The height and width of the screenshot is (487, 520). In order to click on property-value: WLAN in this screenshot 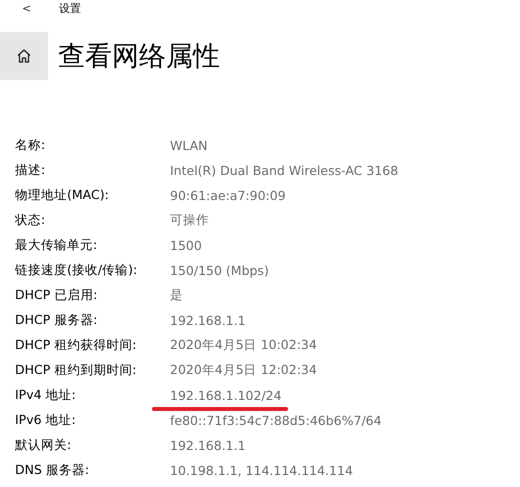, I will do `click(189, 145)`.